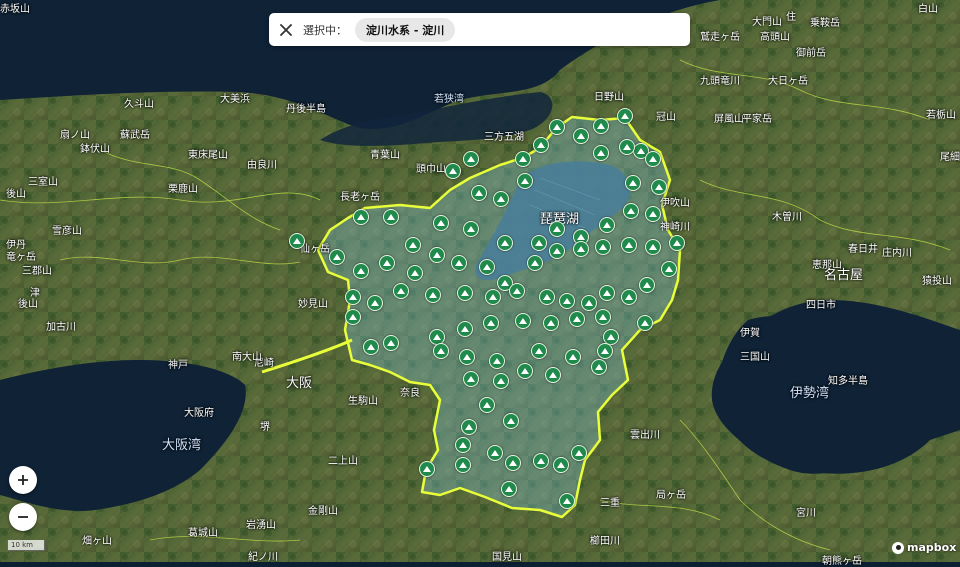  I want to click on place-label: 尾細山, so click(950, 157).